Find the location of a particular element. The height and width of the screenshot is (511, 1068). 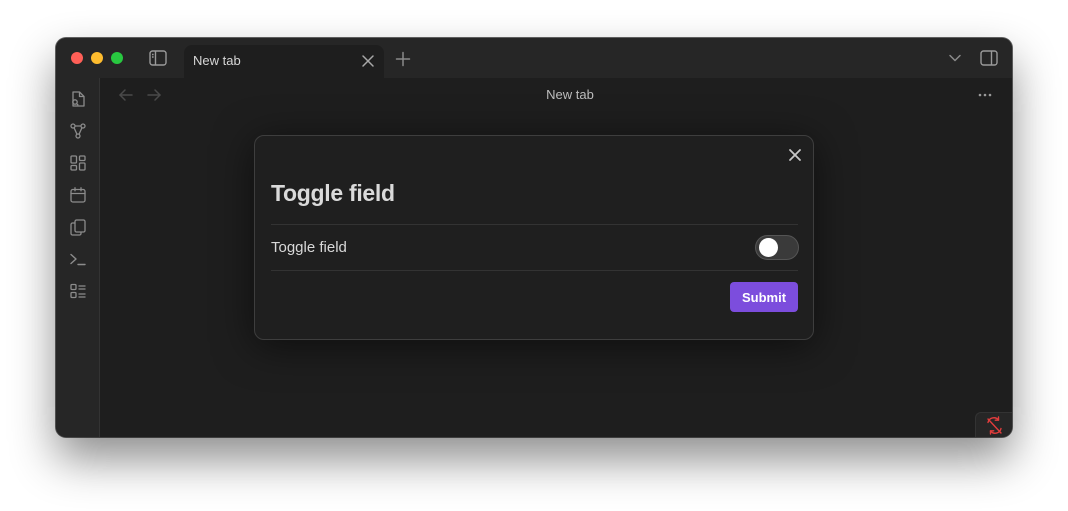

toggle-knob is located at coordinates (768, 247).